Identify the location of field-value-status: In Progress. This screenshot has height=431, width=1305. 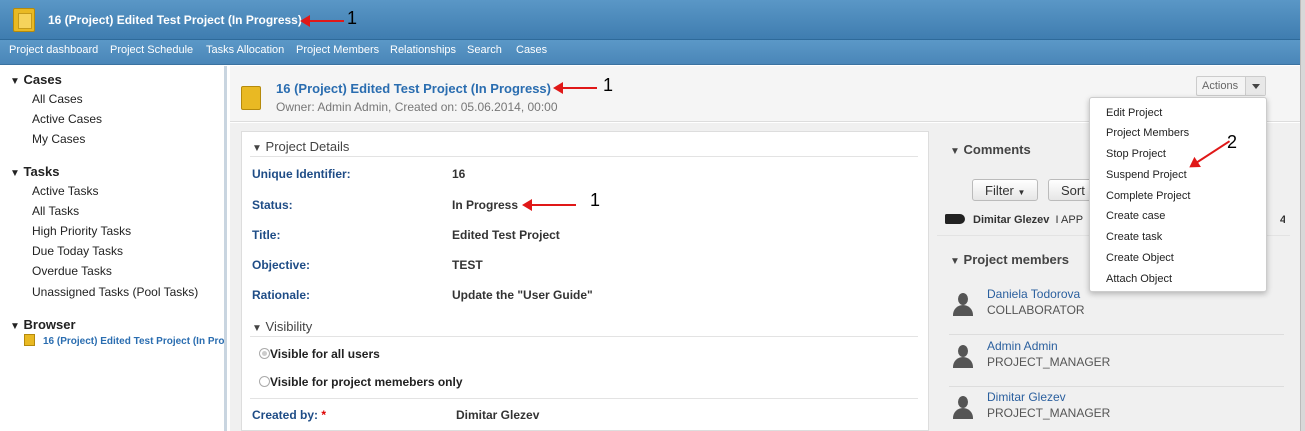
(485, 205).